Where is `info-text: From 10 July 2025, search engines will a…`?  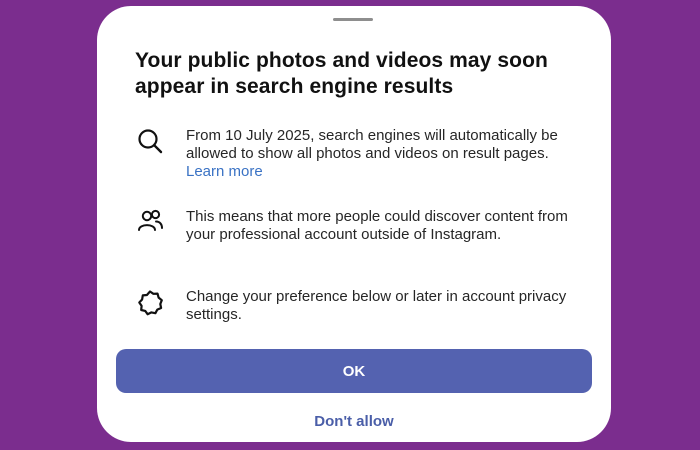 info-text: From 10 July 2025, search engines will a… is located at coordinates (386, 154).